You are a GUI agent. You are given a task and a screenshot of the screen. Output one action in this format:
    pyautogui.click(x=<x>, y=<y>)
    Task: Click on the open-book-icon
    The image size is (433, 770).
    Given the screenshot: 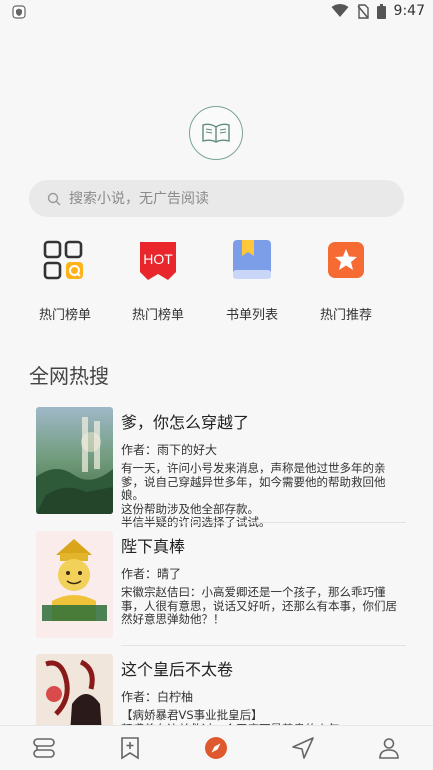 What is the action you would take?
    pyautogui.click(x=216, y=133)
    